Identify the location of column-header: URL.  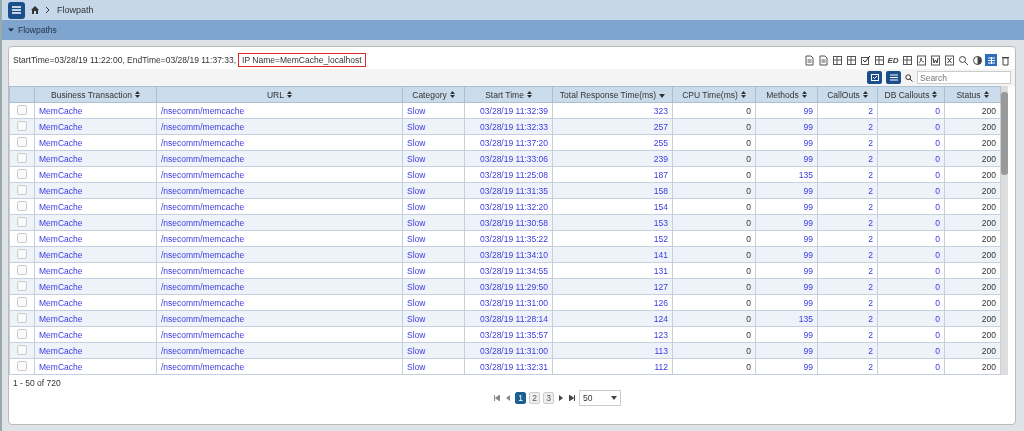
(279, 94).